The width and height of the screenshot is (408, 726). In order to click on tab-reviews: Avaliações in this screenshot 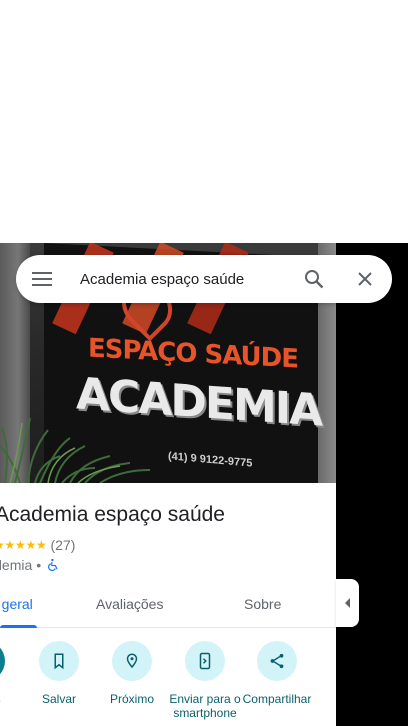, I will do `click(129, 604)`.